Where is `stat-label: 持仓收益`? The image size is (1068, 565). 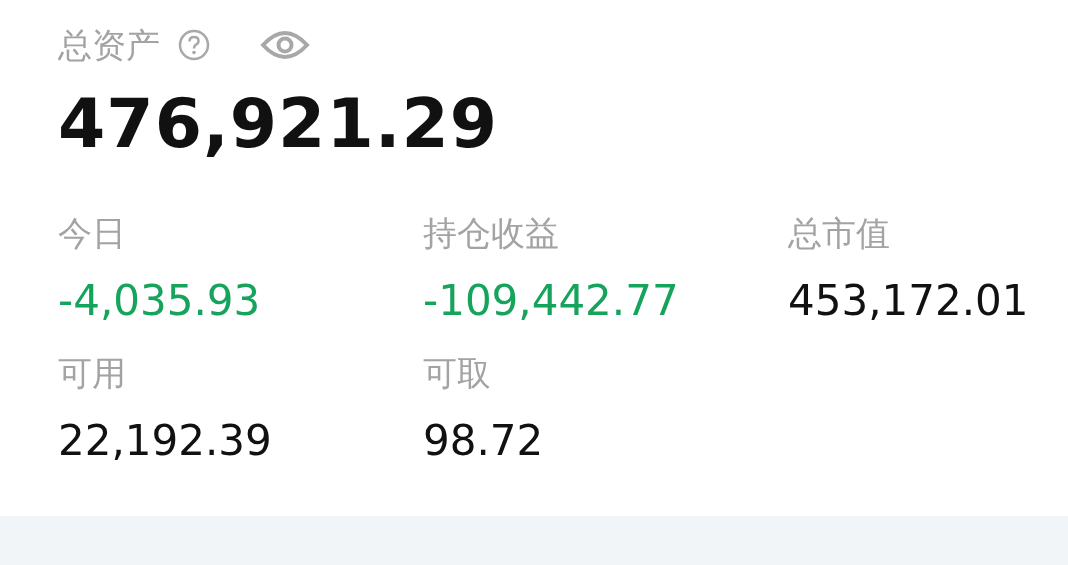
stat-label: 持仓收益 is located at coordinates (491, 233).